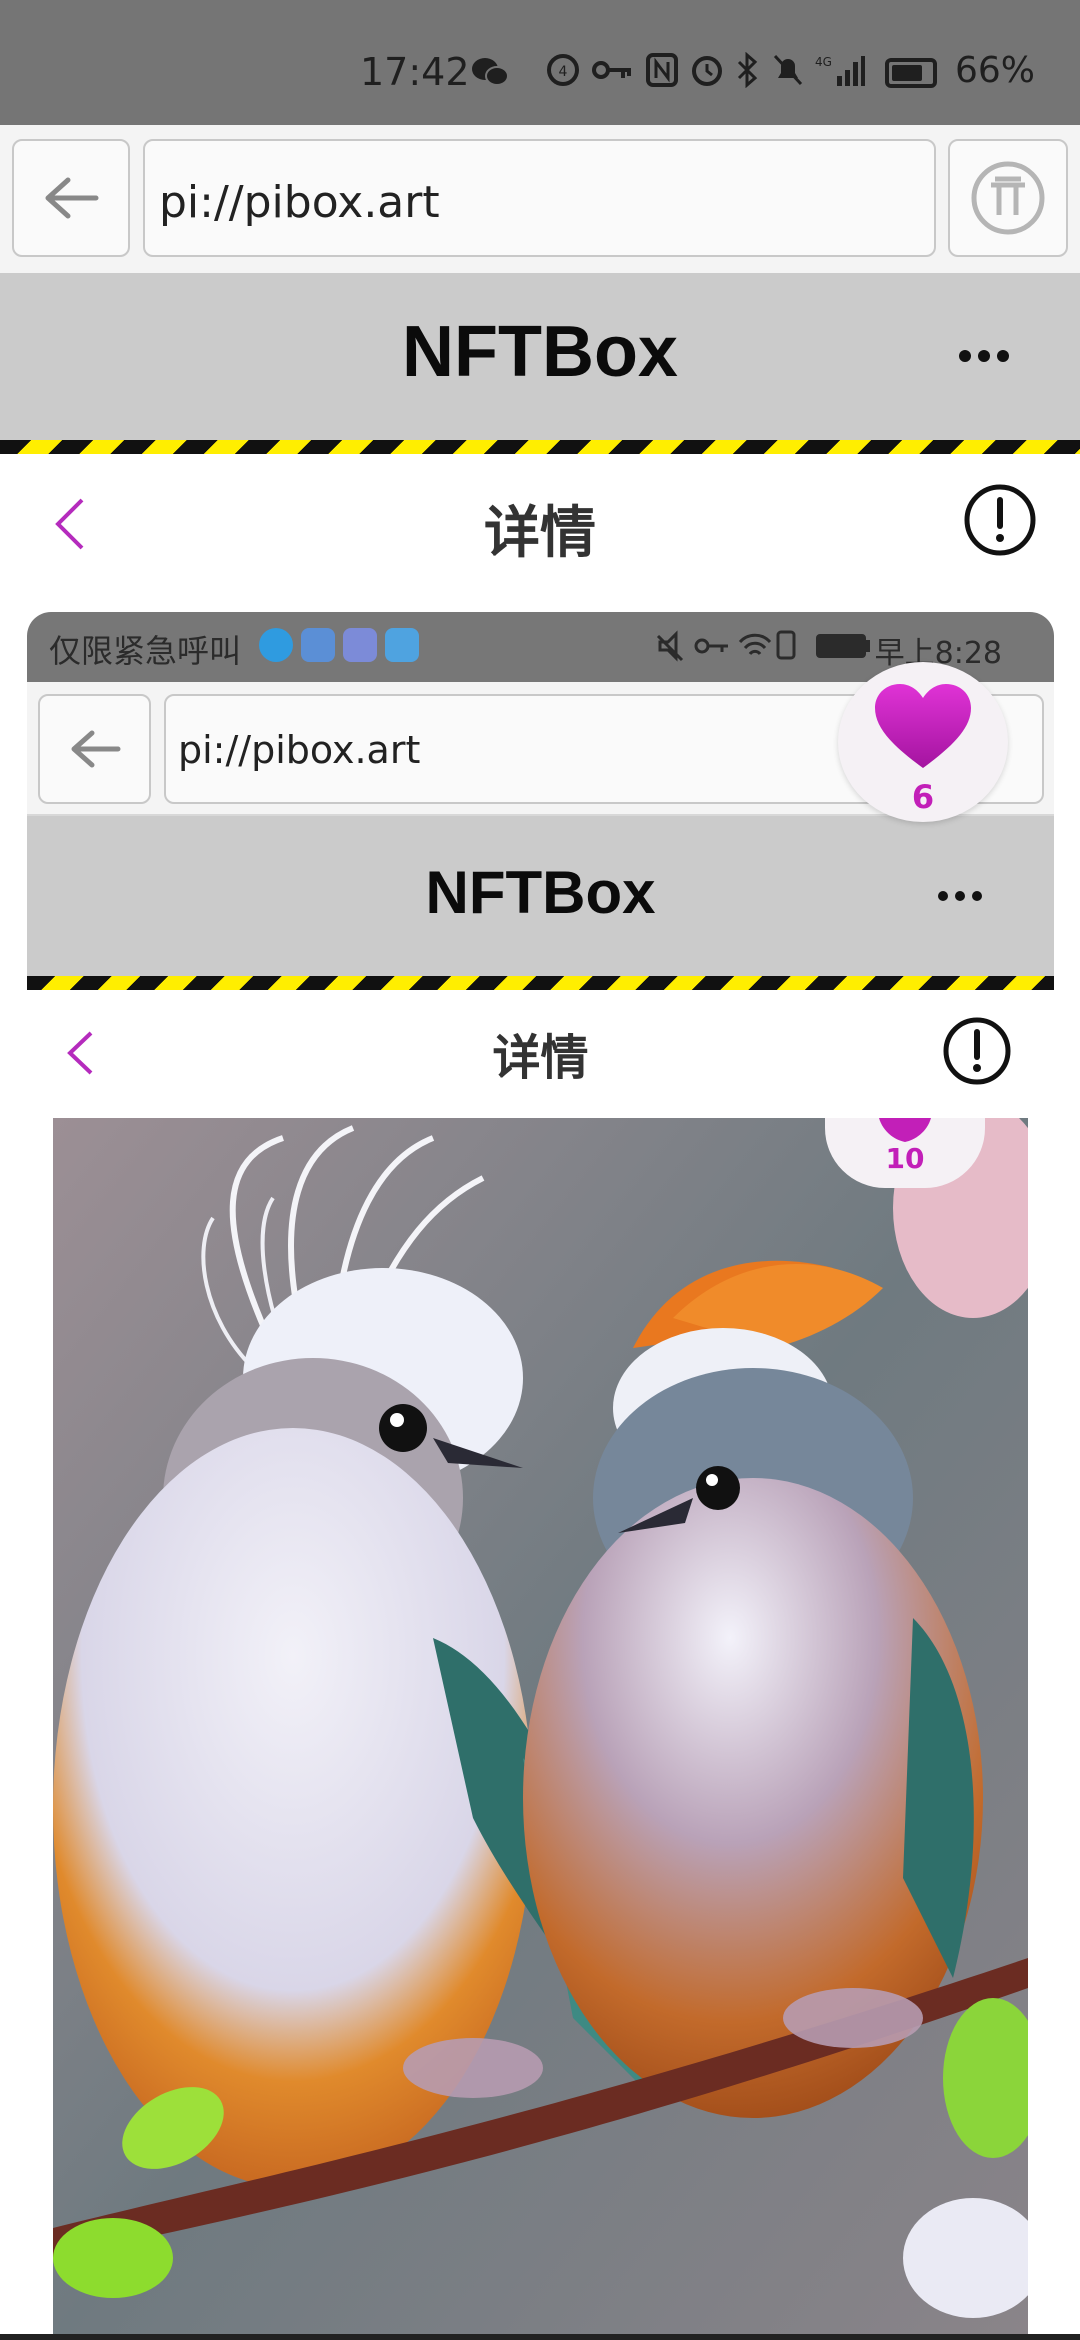  I want to click on embedded-like-count: 10, so click(905, 1158).